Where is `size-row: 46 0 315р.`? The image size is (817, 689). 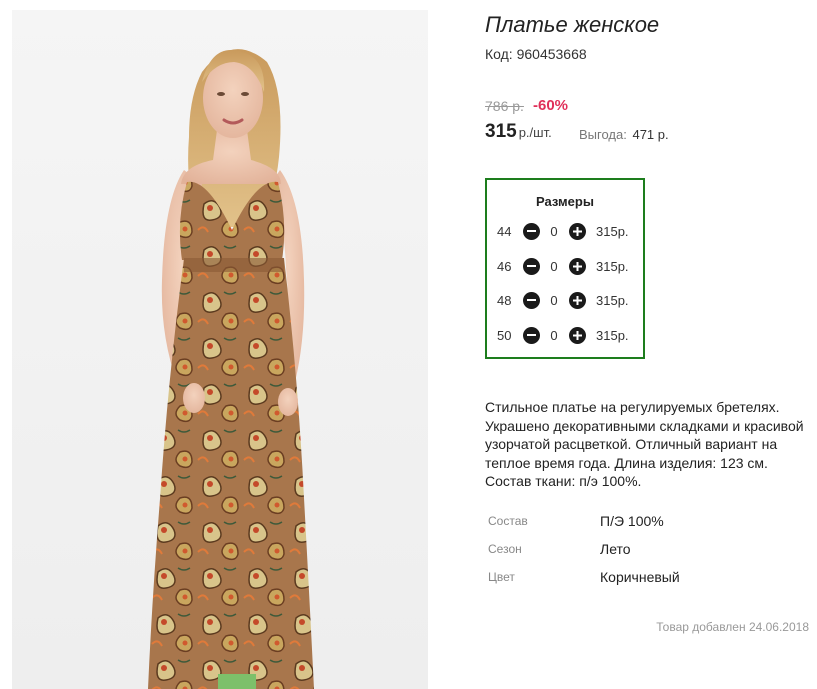
size-row: 46 0 315р. is located at coordinates (563, 266).